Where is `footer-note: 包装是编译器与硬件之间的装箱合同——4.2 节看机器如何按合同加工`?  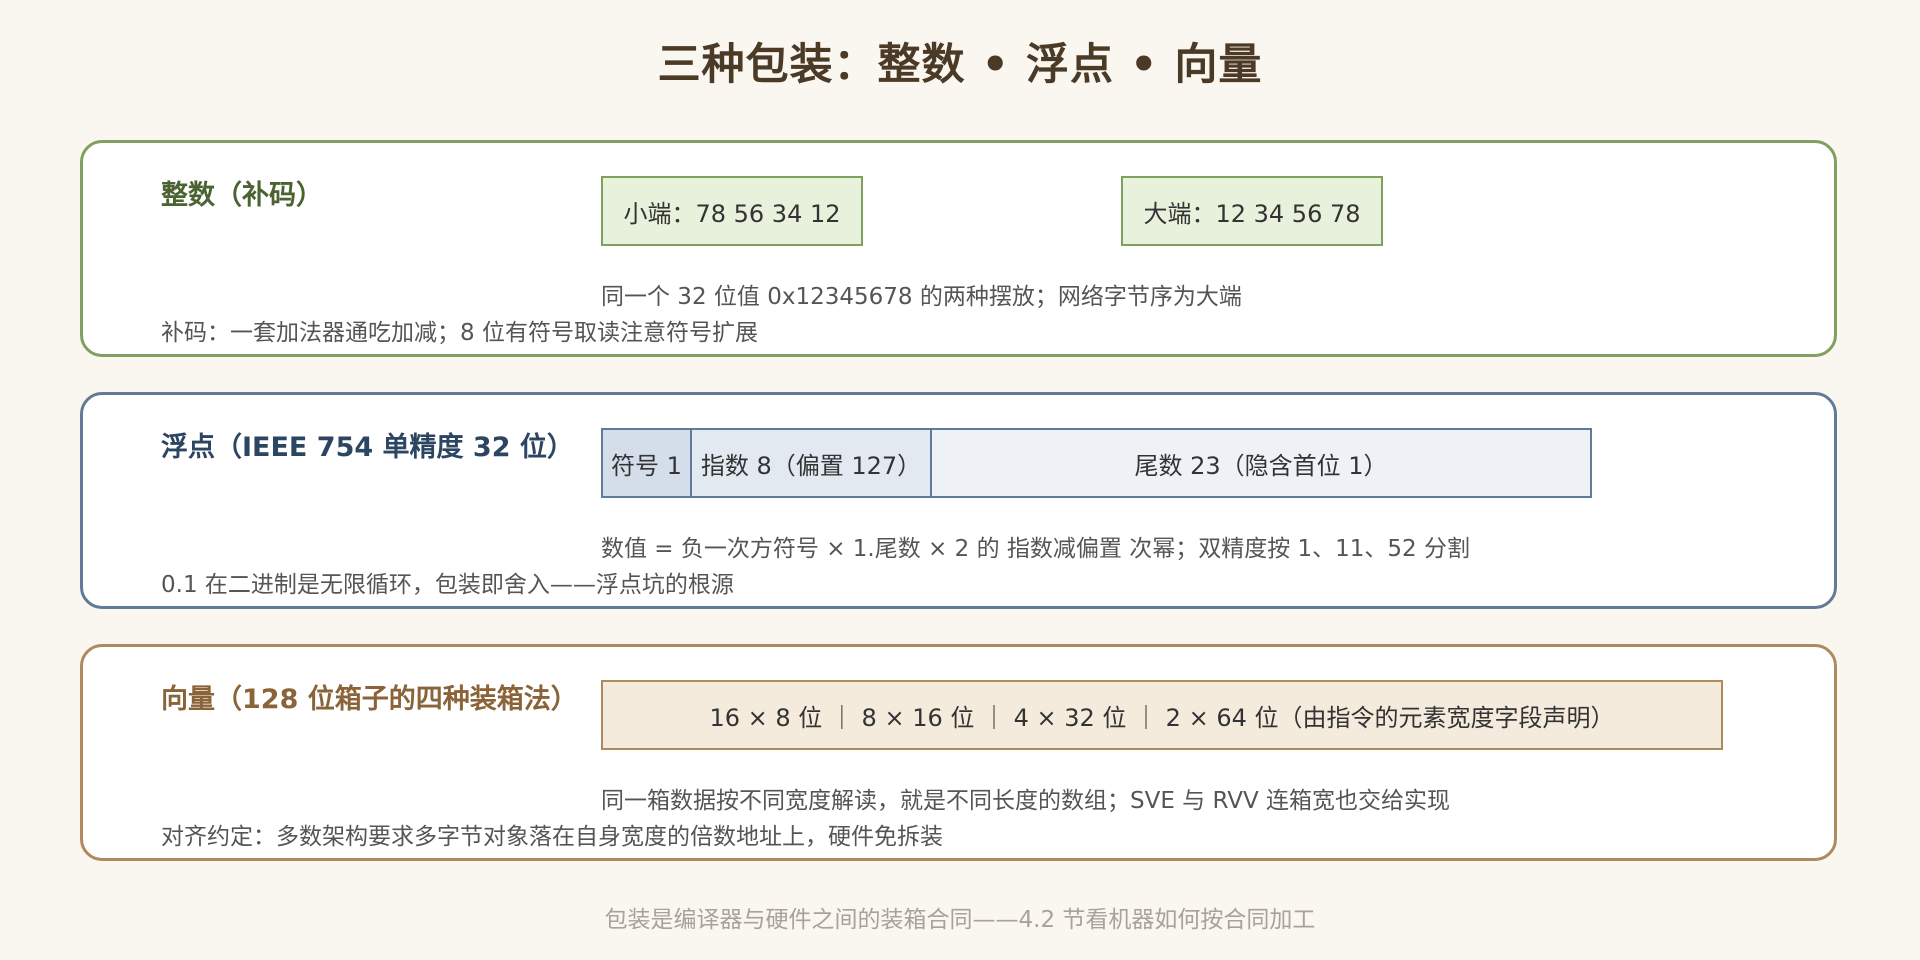 footer-note: 包装是编译器与硬件之间的装箱合同——4.2 节看机器如何按合同加工 is located at coordinates (960, 920).